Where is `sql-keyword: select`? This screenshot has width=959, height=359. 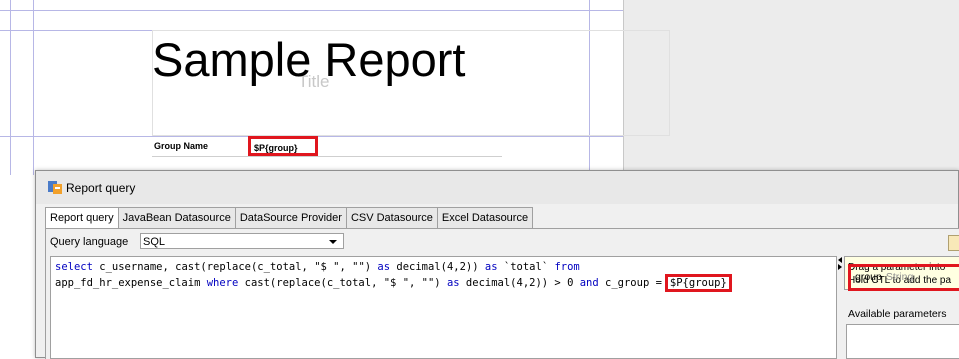
sql-keyword: select is located at coordinates (74, 267).